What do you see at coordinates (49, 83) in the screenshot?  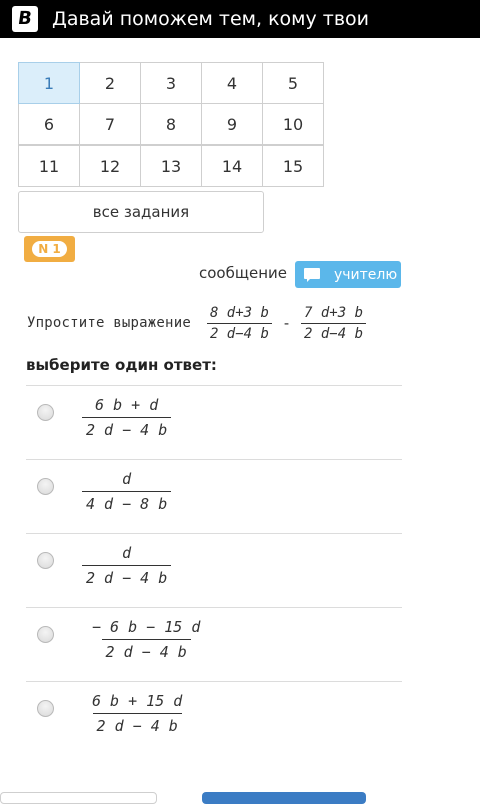 I see `task-cell-1: 1` at bounding box center [49, 83].